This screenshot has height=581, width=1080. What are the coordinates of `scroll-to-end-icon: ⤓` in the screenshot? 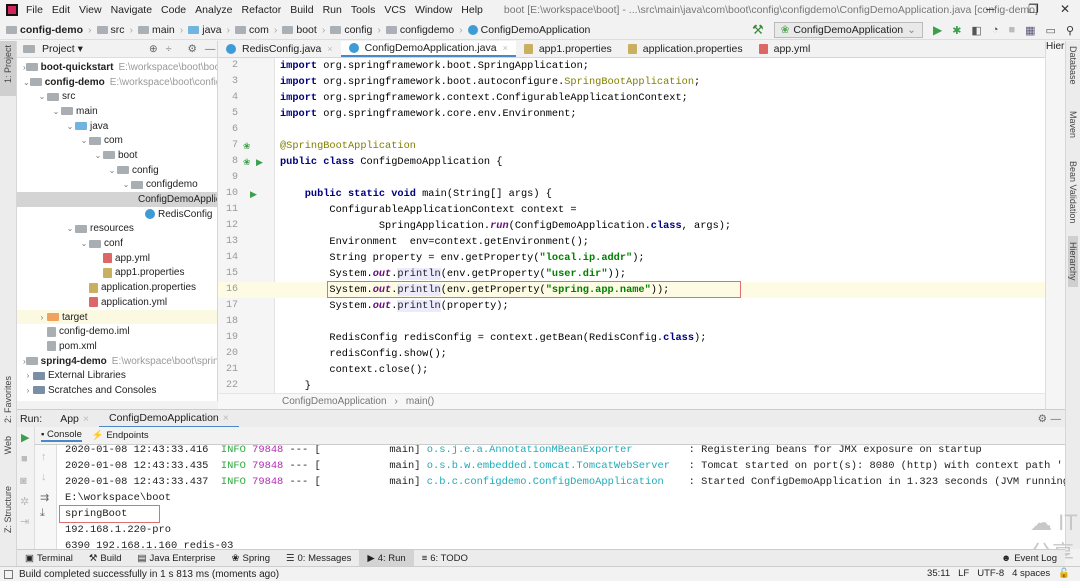 It's located at (42, 513).